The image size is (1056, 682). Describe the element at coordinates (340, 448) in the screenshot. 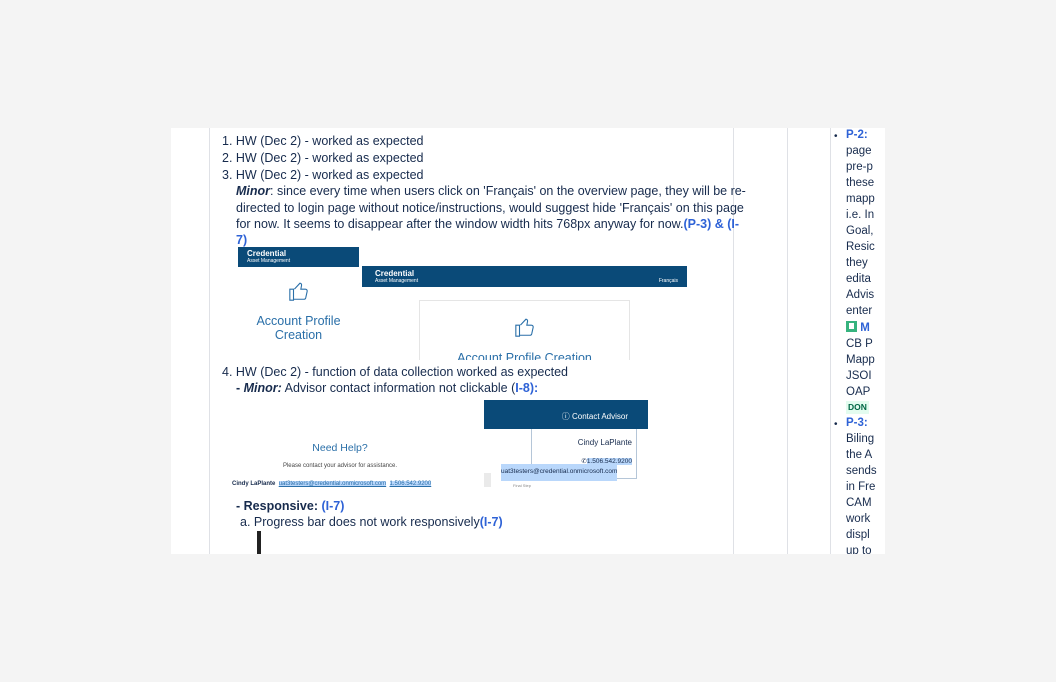

I see `need-help-heading: Need Help?` at that location.